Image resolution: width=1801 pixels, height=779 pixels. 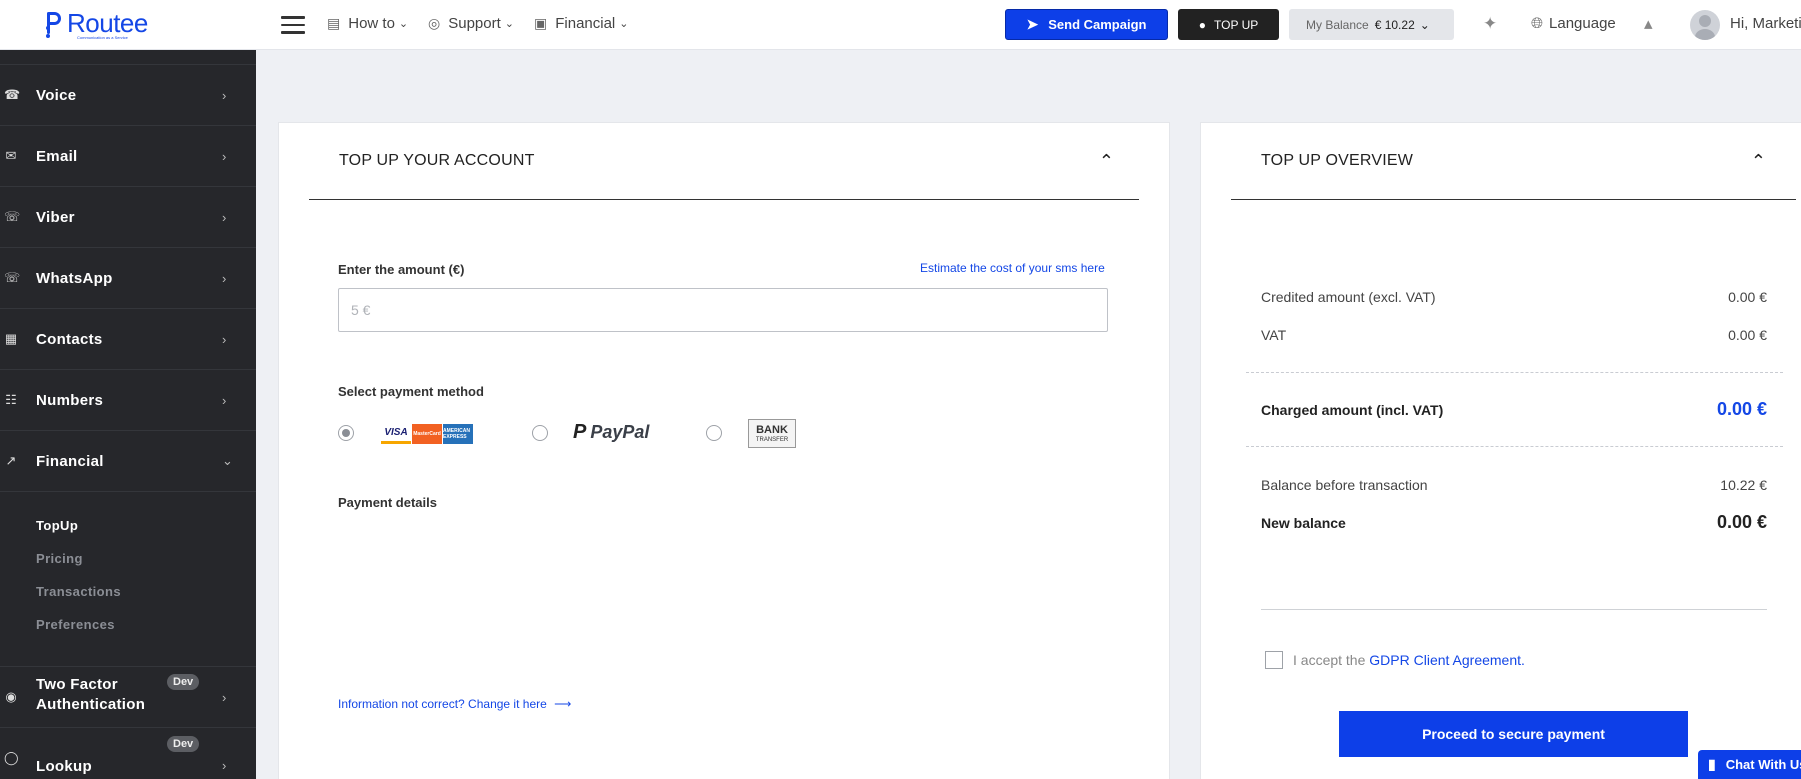 I want to click on charged-label: Charged amount (incl. VAT), so click(x=1352, y=409).